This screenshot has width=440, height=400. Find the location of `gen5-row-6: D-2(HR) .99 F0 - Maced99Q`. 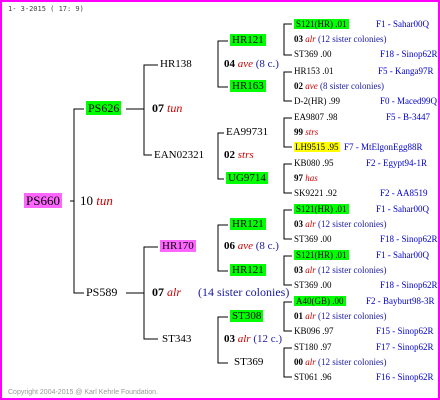

gen5-row-6: D-2(HR) .99 F0 - Maced99Q is located at coordinates (365, 101).